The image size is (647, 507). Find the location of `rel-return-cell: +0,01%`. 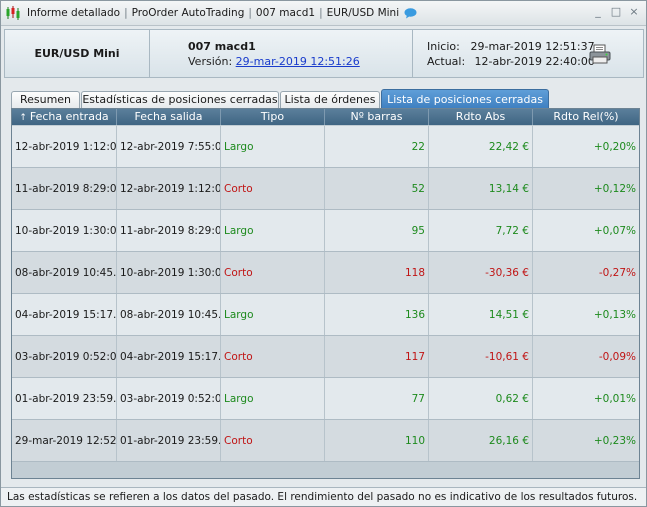

rel-return-cell: +0,01% is located at coordinates (614, 399).